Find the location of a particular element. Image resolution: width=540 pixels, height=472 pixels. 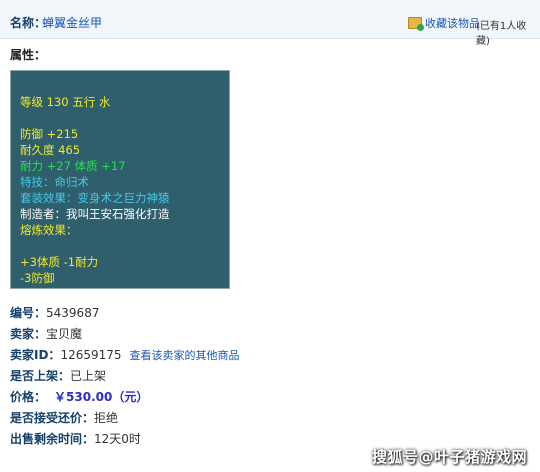

attr-stats: 耐力 +27 体质 +17 is located at coordinates (73, 166).